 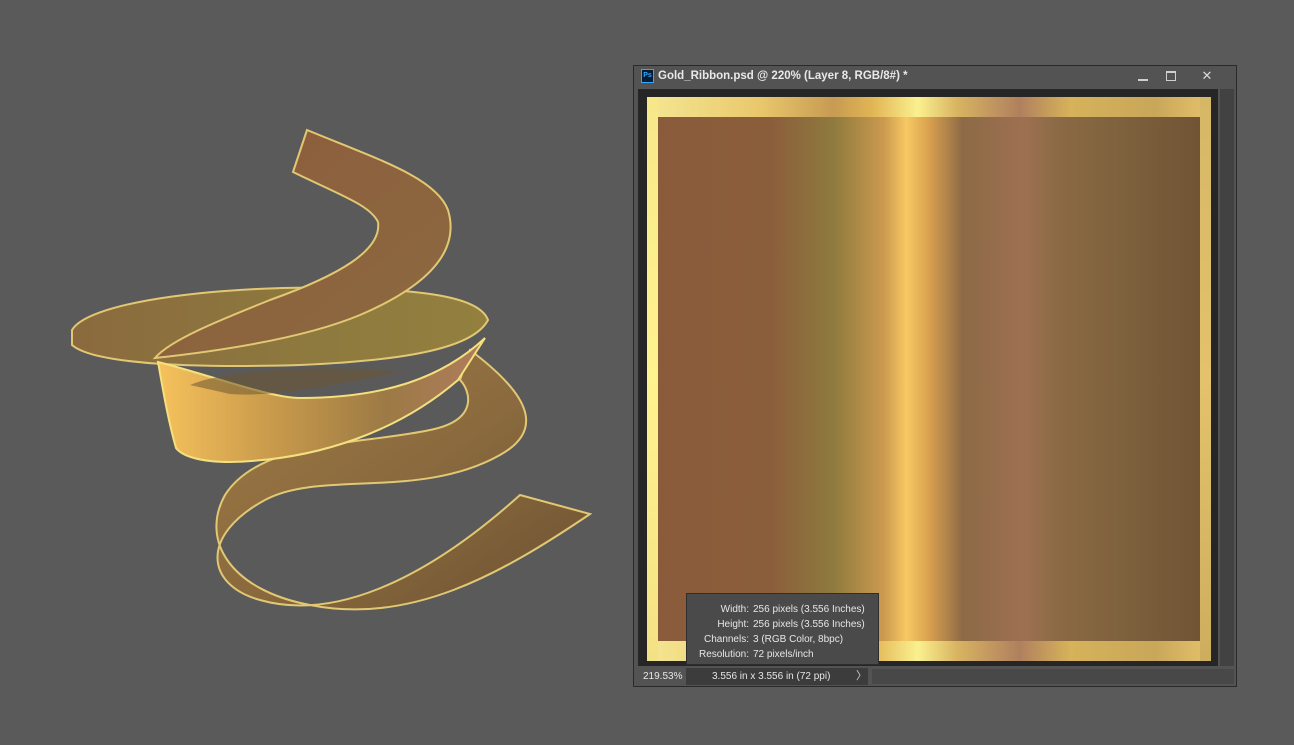 I want to click on width-label: Width:, so click(x=734, y=609).